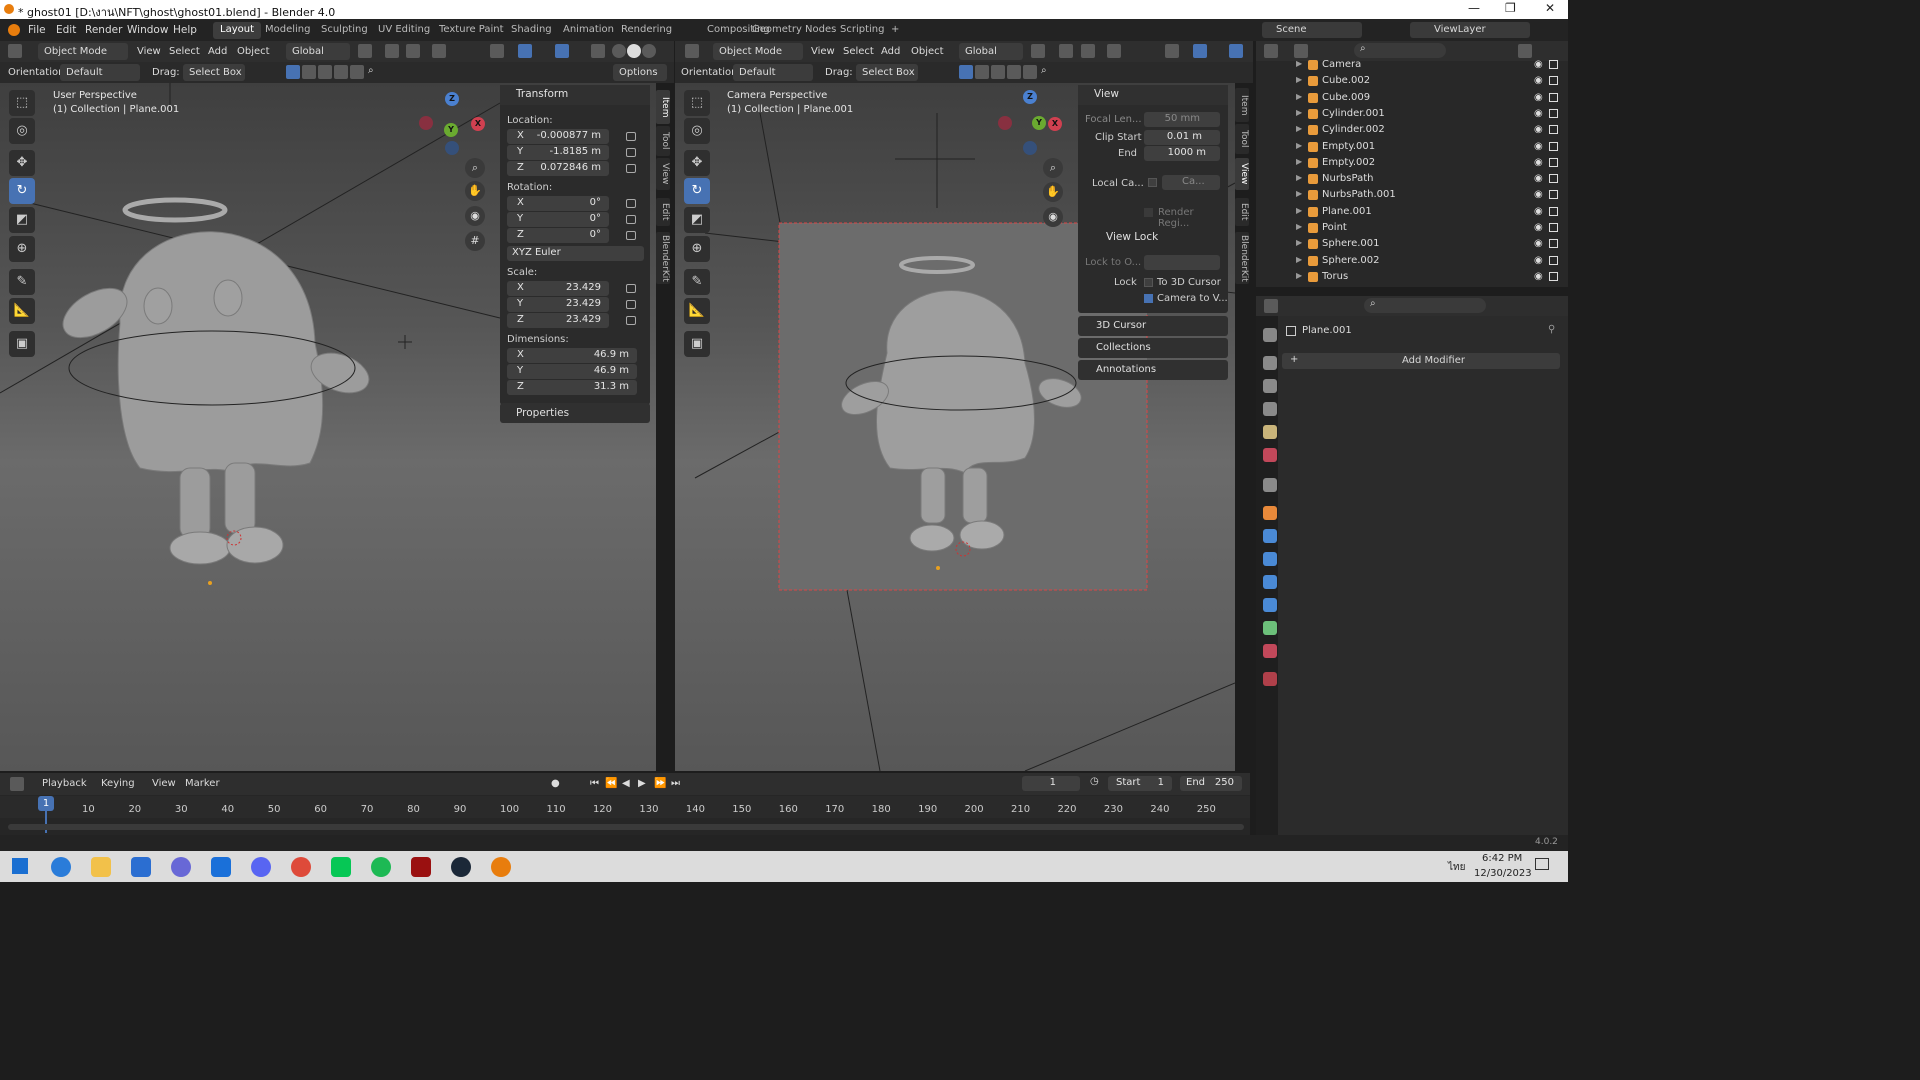  Describe the element at coordinates (118, 783) in the screenshot. I see `keying-menu: Keying` at that location.